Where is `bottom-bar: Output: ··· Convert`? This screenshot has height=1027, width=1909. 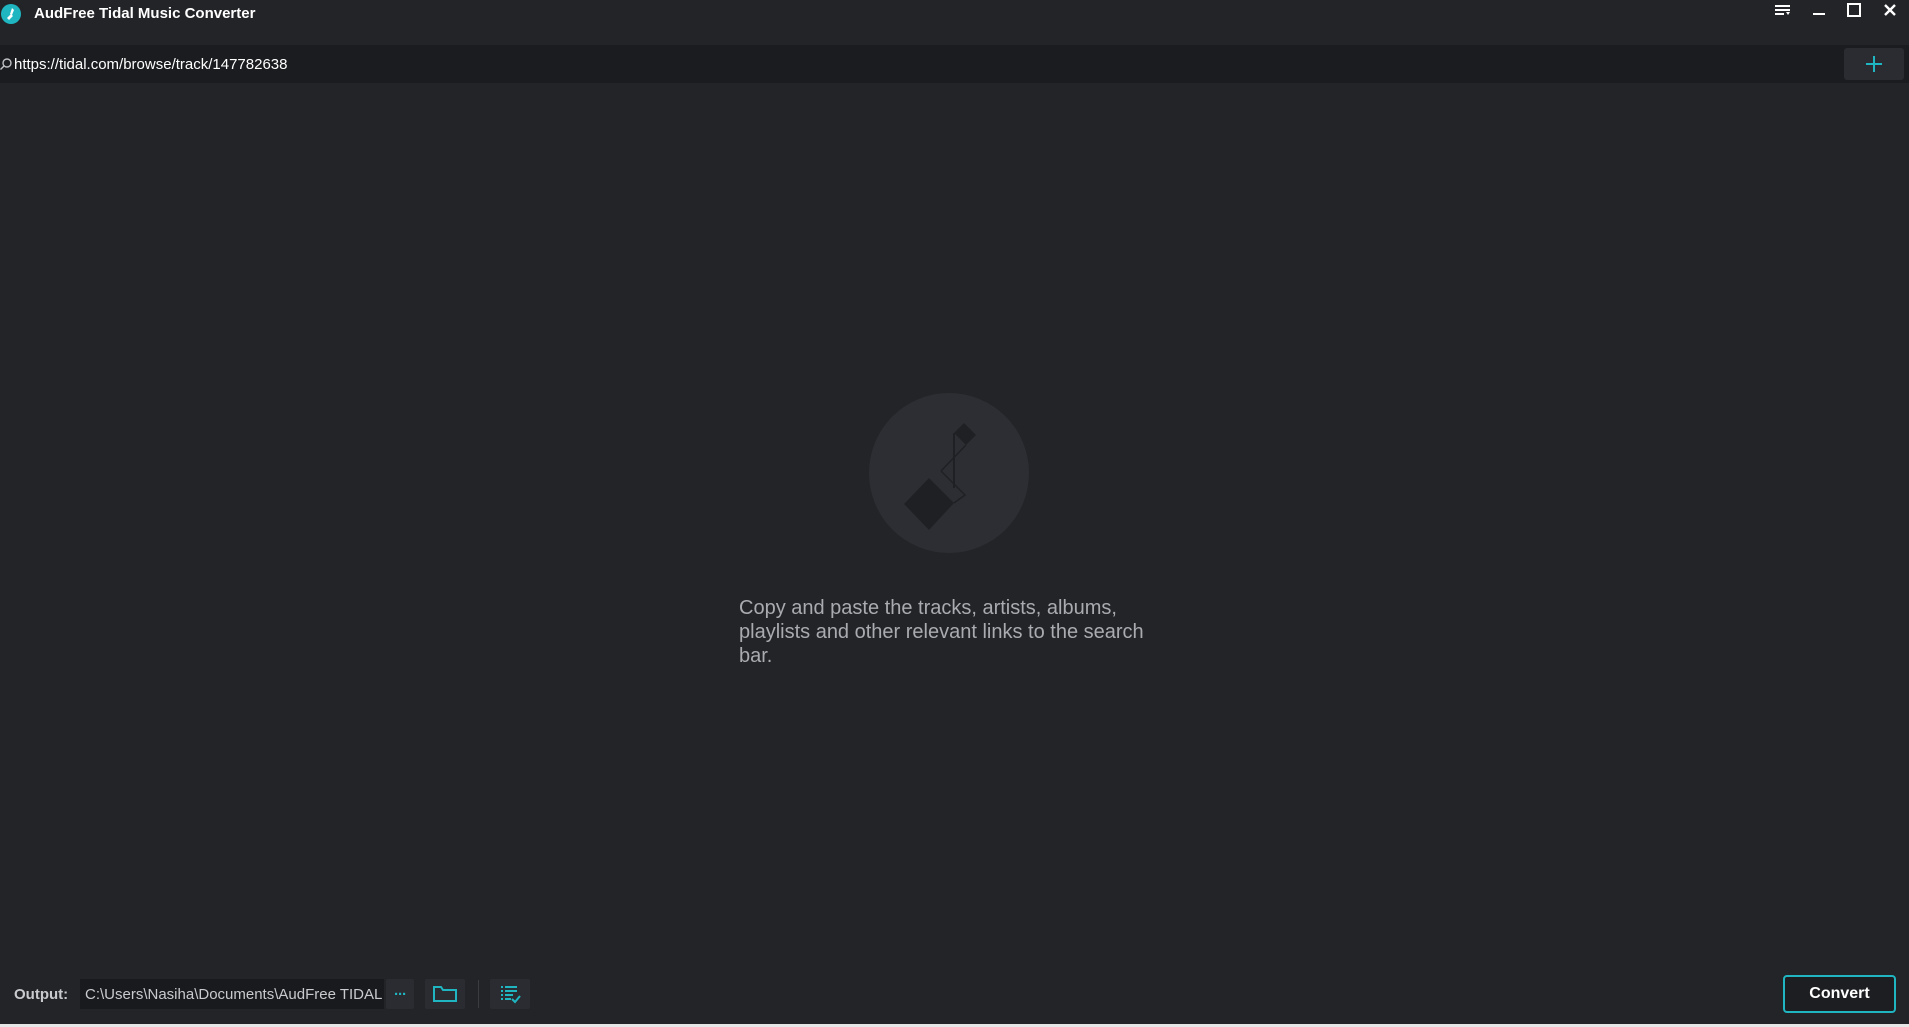
bottom-bar: Output: ··· Convert is located at coordinates (954, 993).